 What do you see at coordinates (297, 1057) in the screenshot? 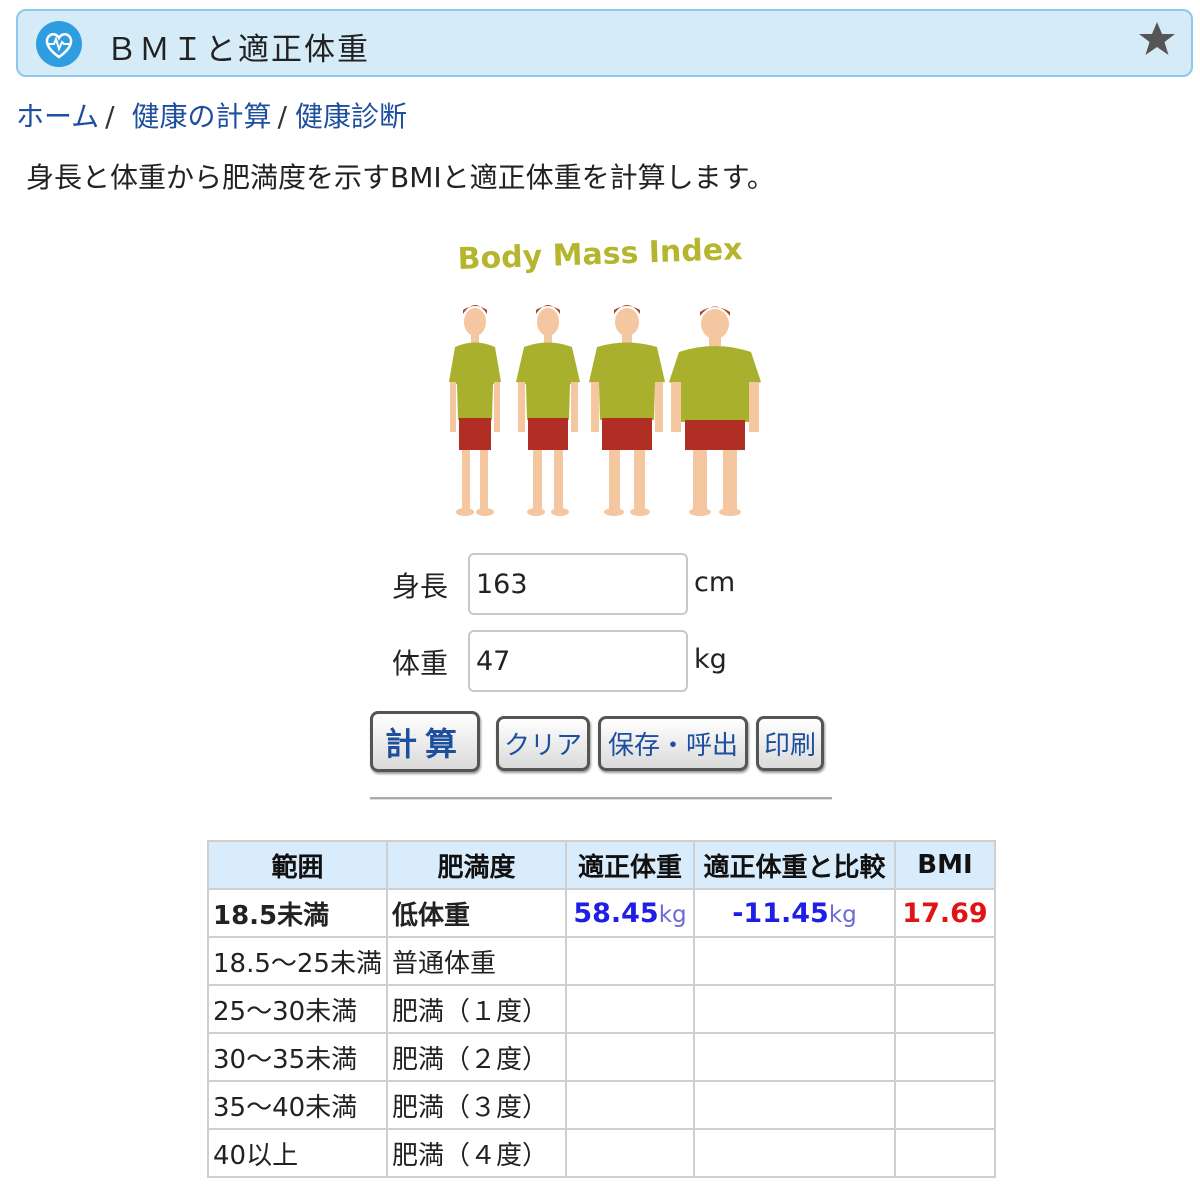
I see `range-cell: 30～35未満` at bounding box center [297, 1057].